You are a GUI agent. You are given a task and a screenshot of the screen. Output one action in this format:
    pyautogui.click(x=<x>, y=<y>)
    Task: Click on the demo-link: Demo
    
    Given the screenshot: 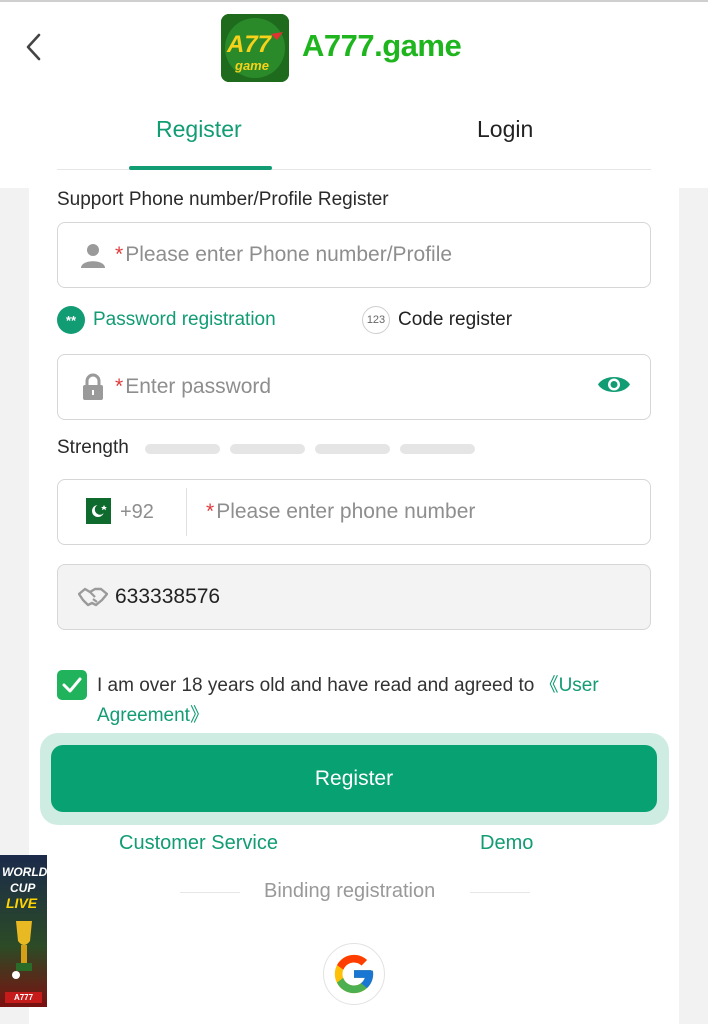 What is the action you would take?
    pyautogui.click(x=506, y=843)
    